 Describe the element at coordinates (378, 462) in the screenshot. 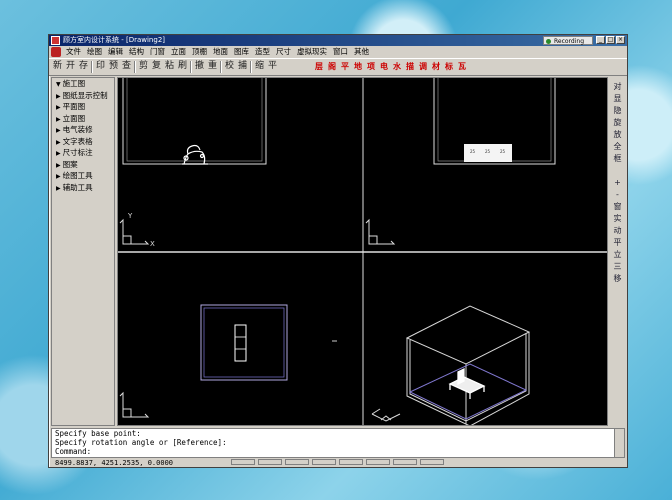

I see `otrack-toggle` at that location.